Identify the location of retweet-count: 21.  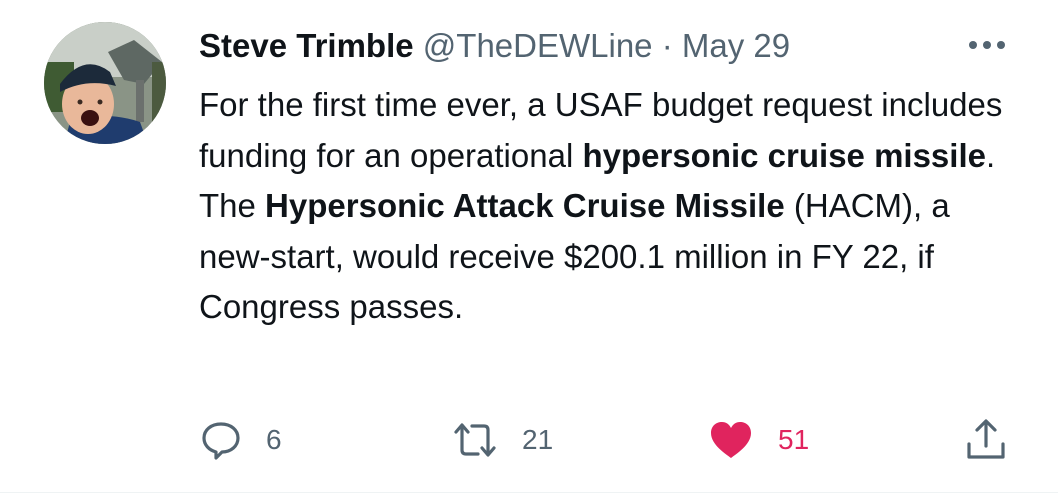
(538, 439).